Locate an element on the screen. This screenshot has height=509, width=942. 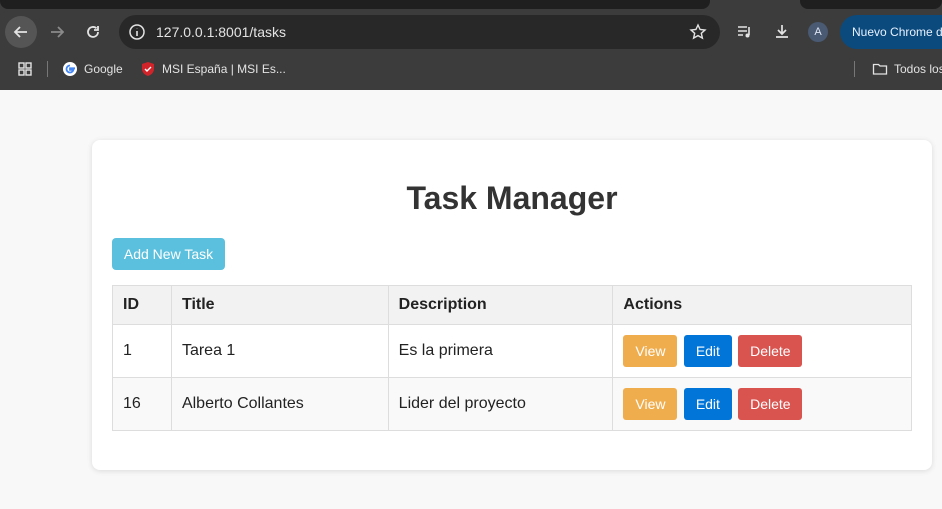
address-bar: 127.0.0.1:8001/tasks is located at coordinates (419, 32).